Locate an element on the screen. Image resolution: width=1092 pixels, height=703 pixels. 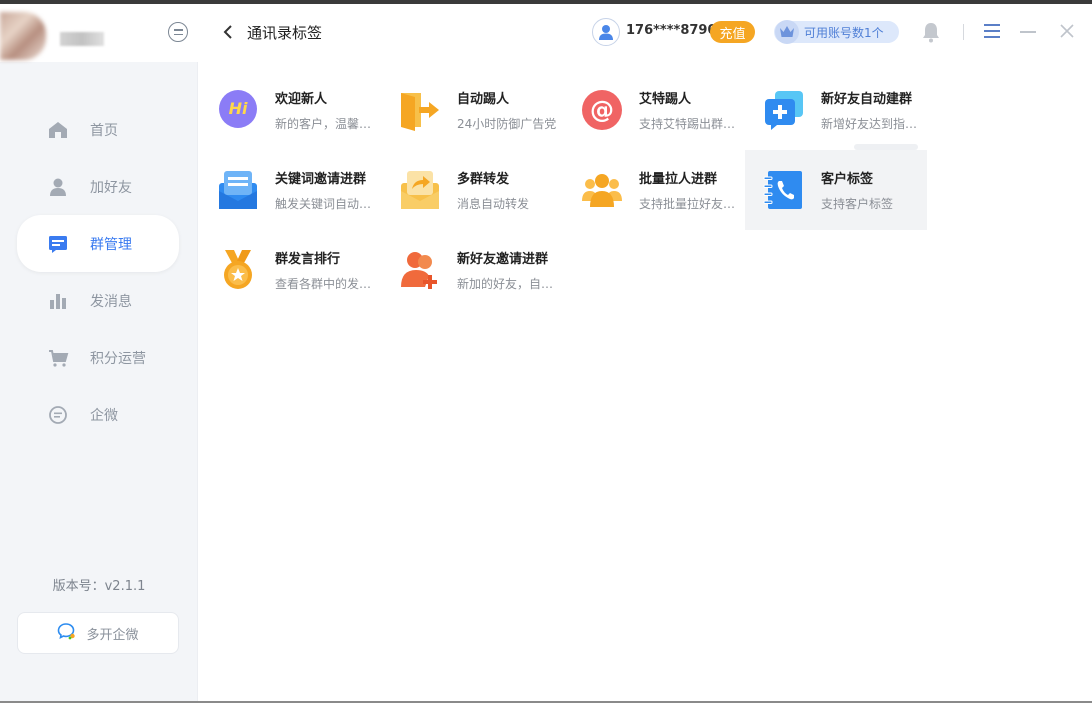
sidebar-nav: 首页 加好友 群管理 发消息 积分运营 企微 is located at coordinates (99, 272).